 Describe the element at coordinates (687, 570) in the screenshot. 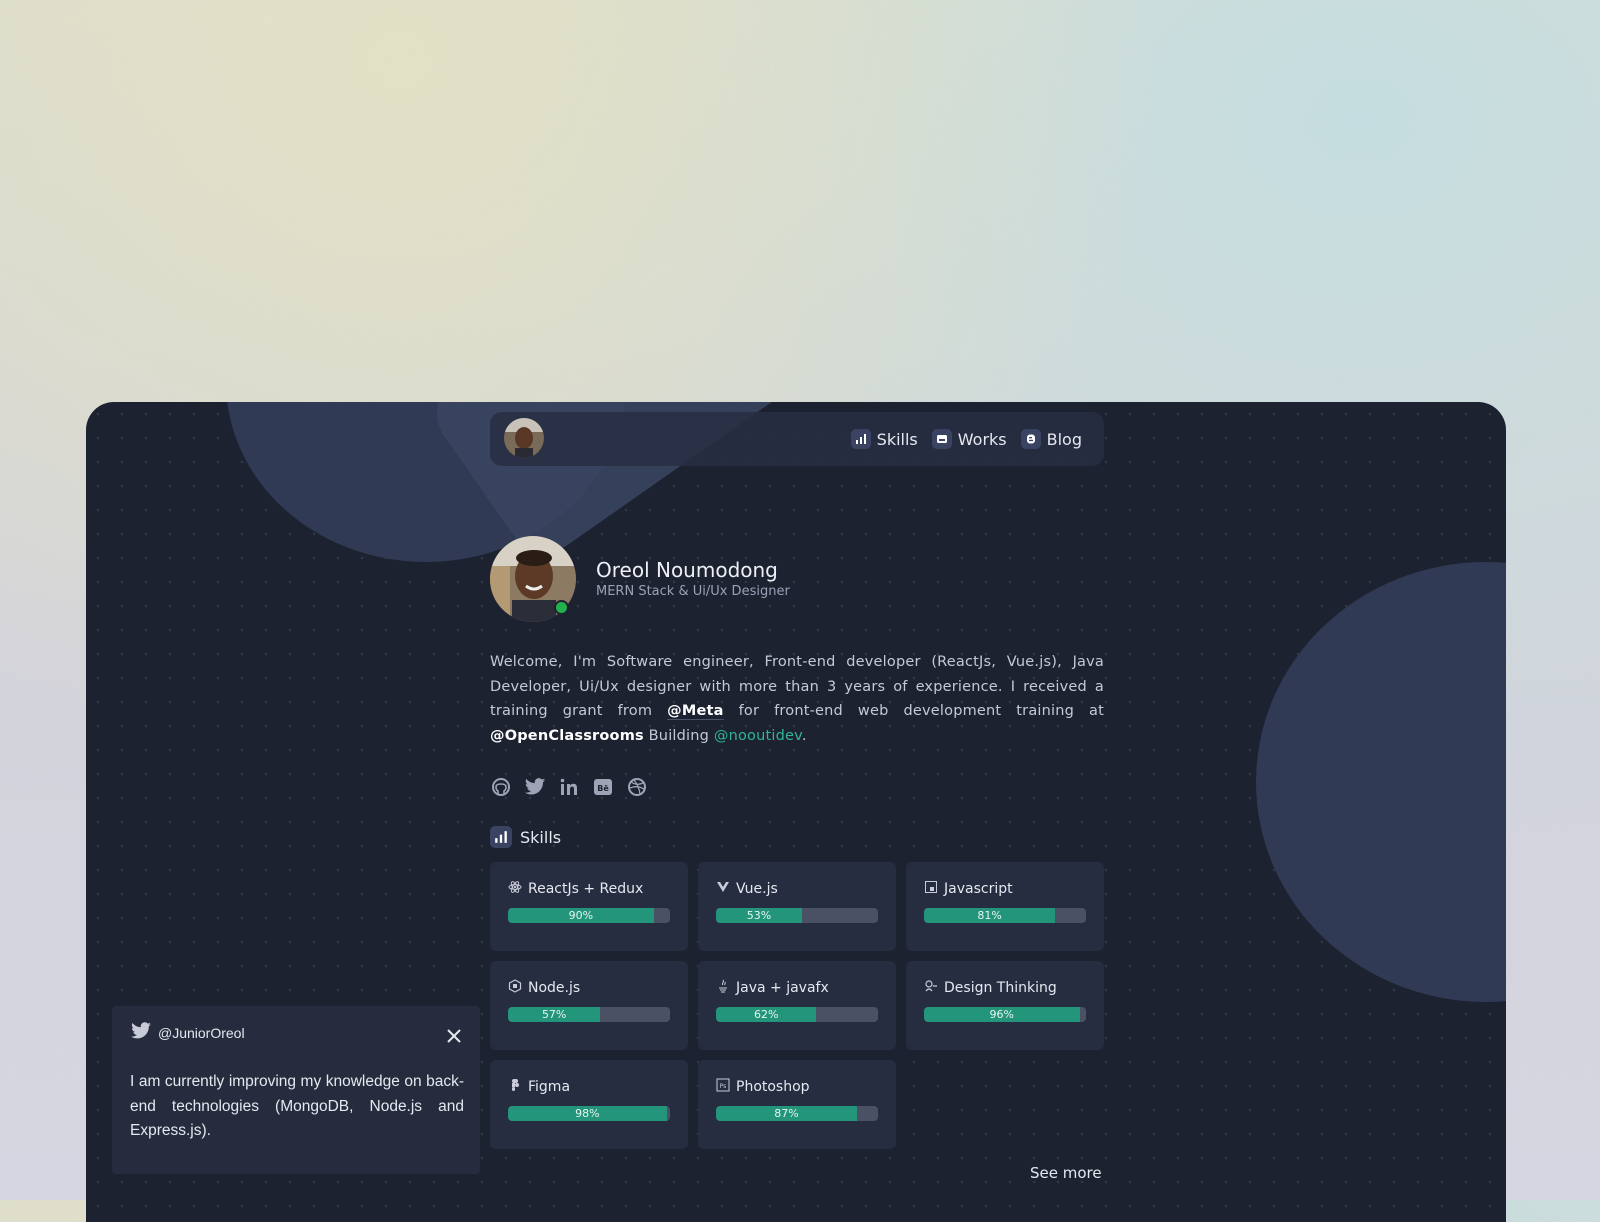

I see `profile-name: Oreol Noumodong` at that location.